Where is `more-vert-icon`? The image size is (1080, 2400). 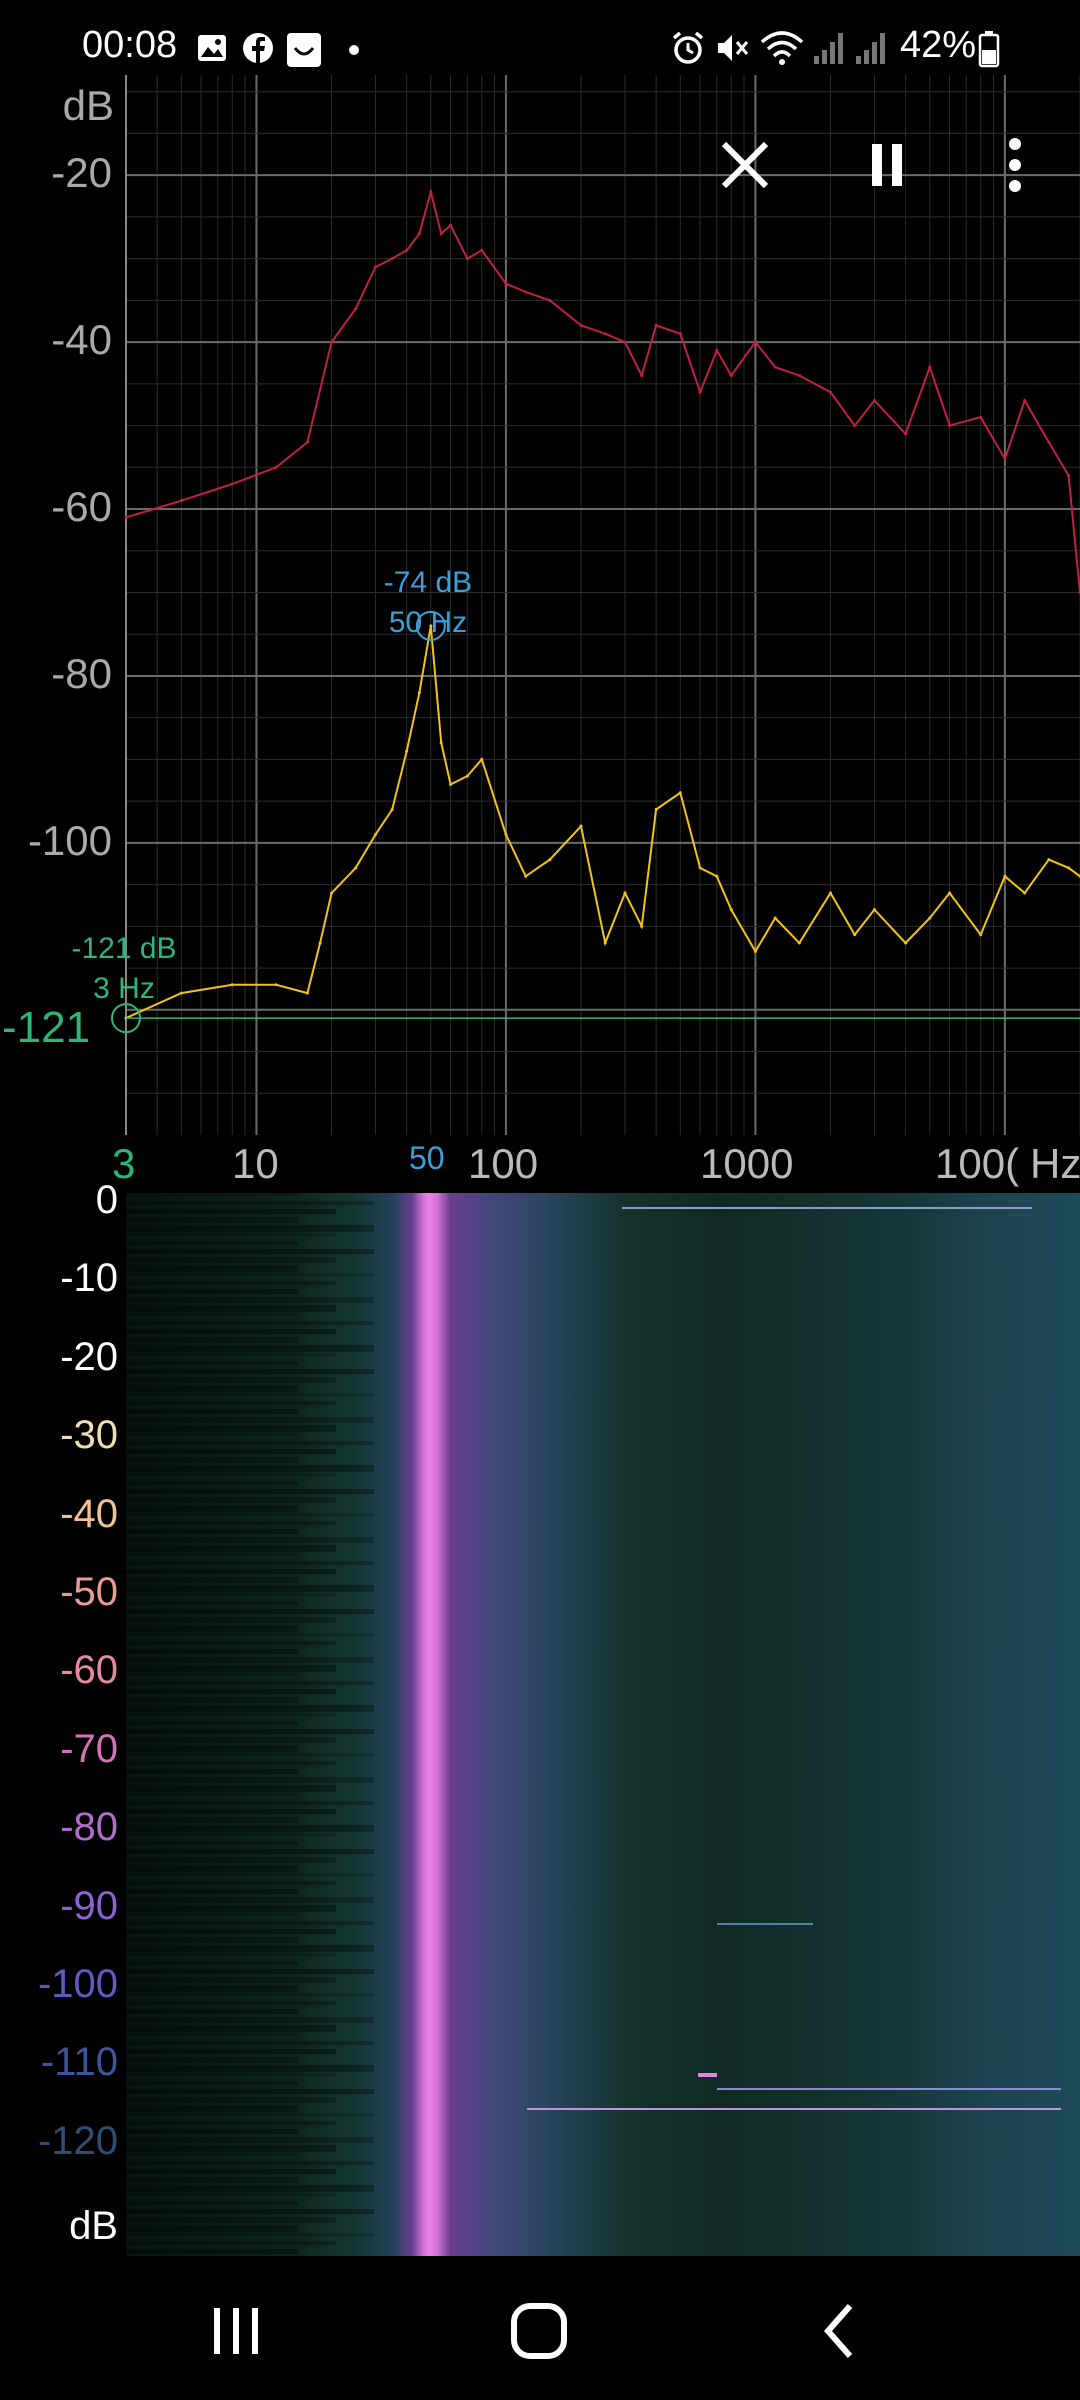 more-vert-icon is located at coordinates (1015, 165).